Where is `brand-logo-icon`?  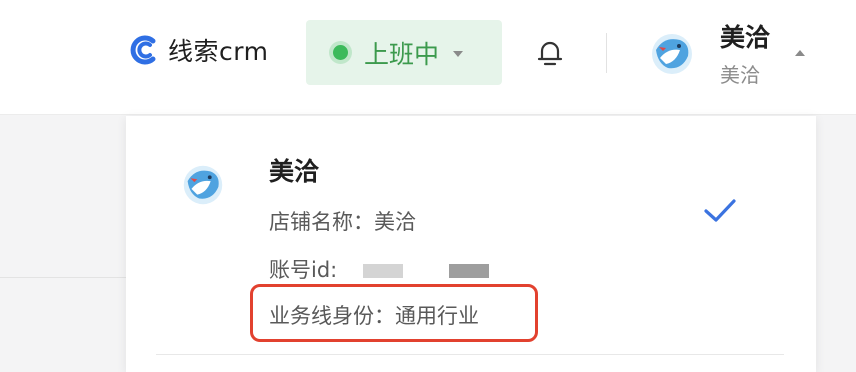 brand-logo-icon is located at coordinates (143, 50).